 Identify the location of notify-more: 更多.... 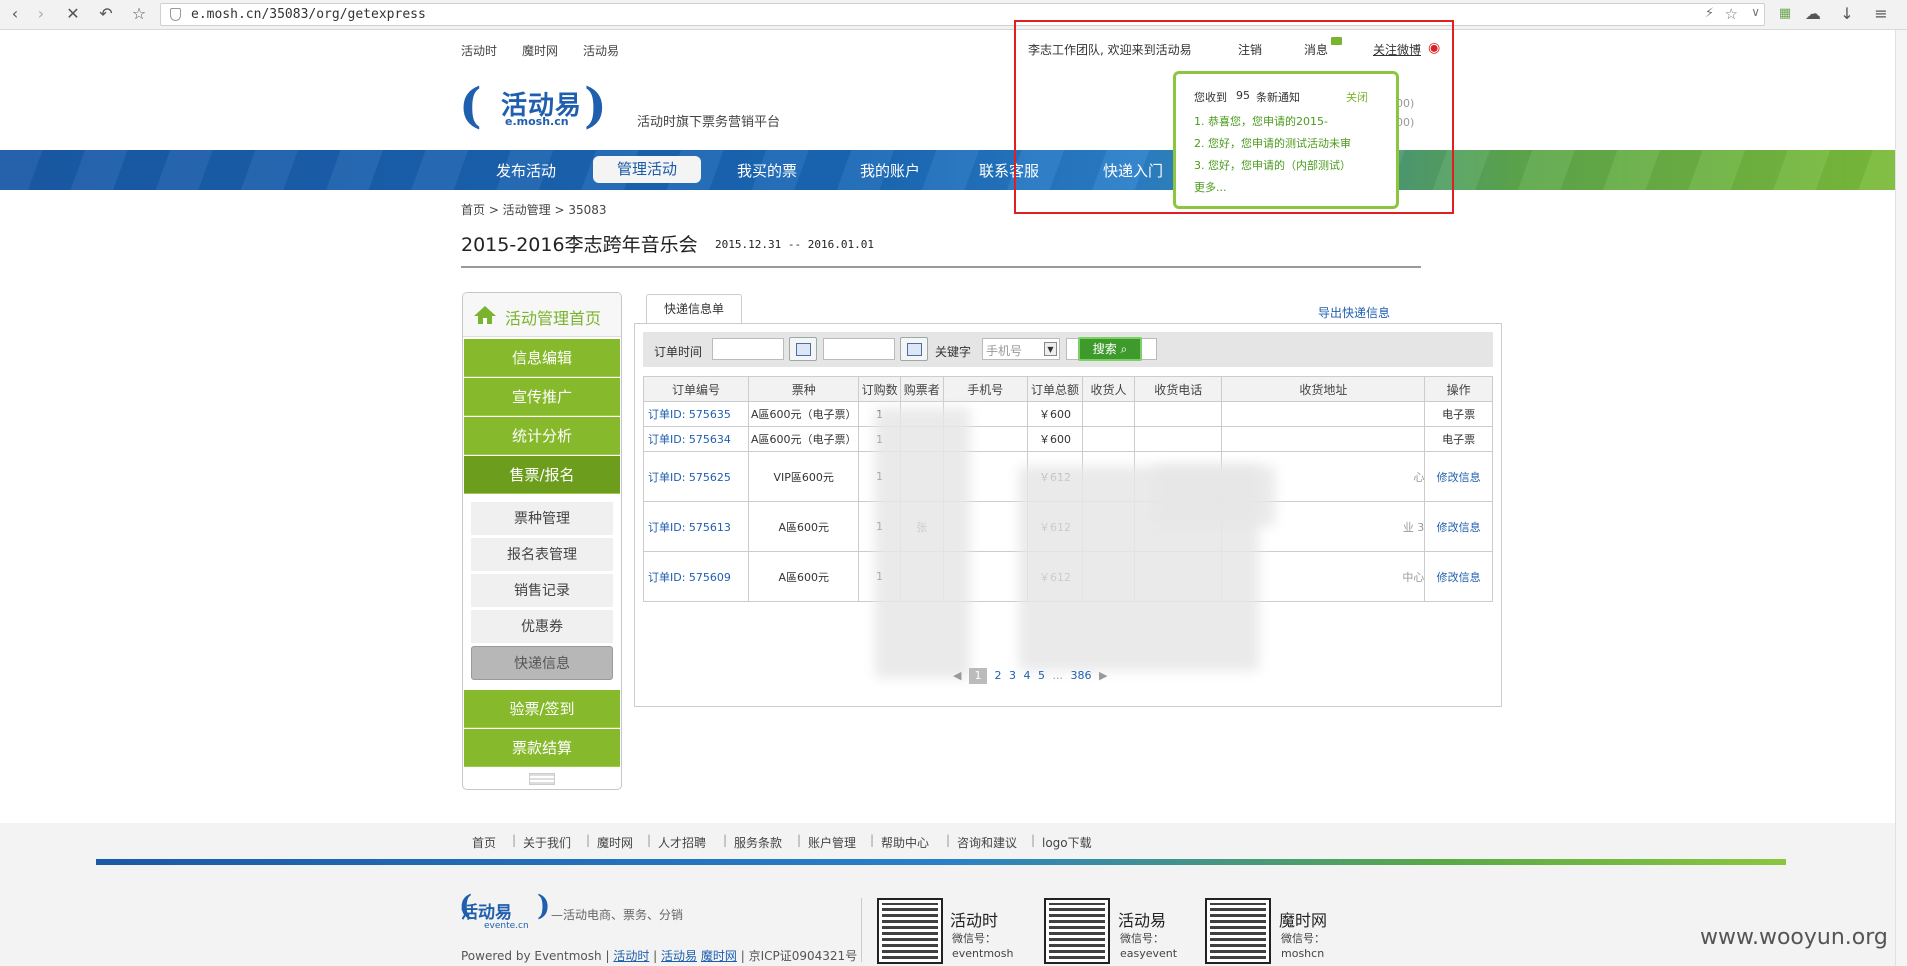
(1210, 187).